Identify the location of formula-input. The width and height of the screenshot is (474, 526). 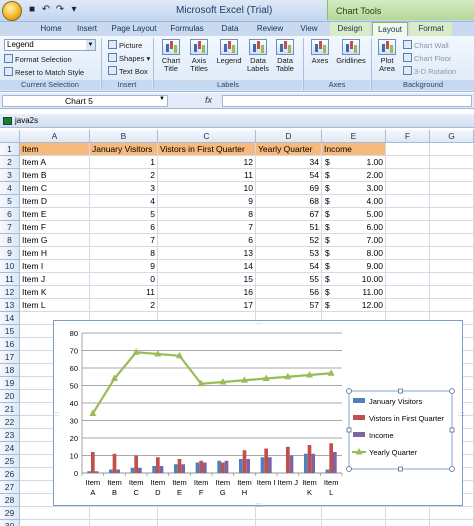
(347, 101).